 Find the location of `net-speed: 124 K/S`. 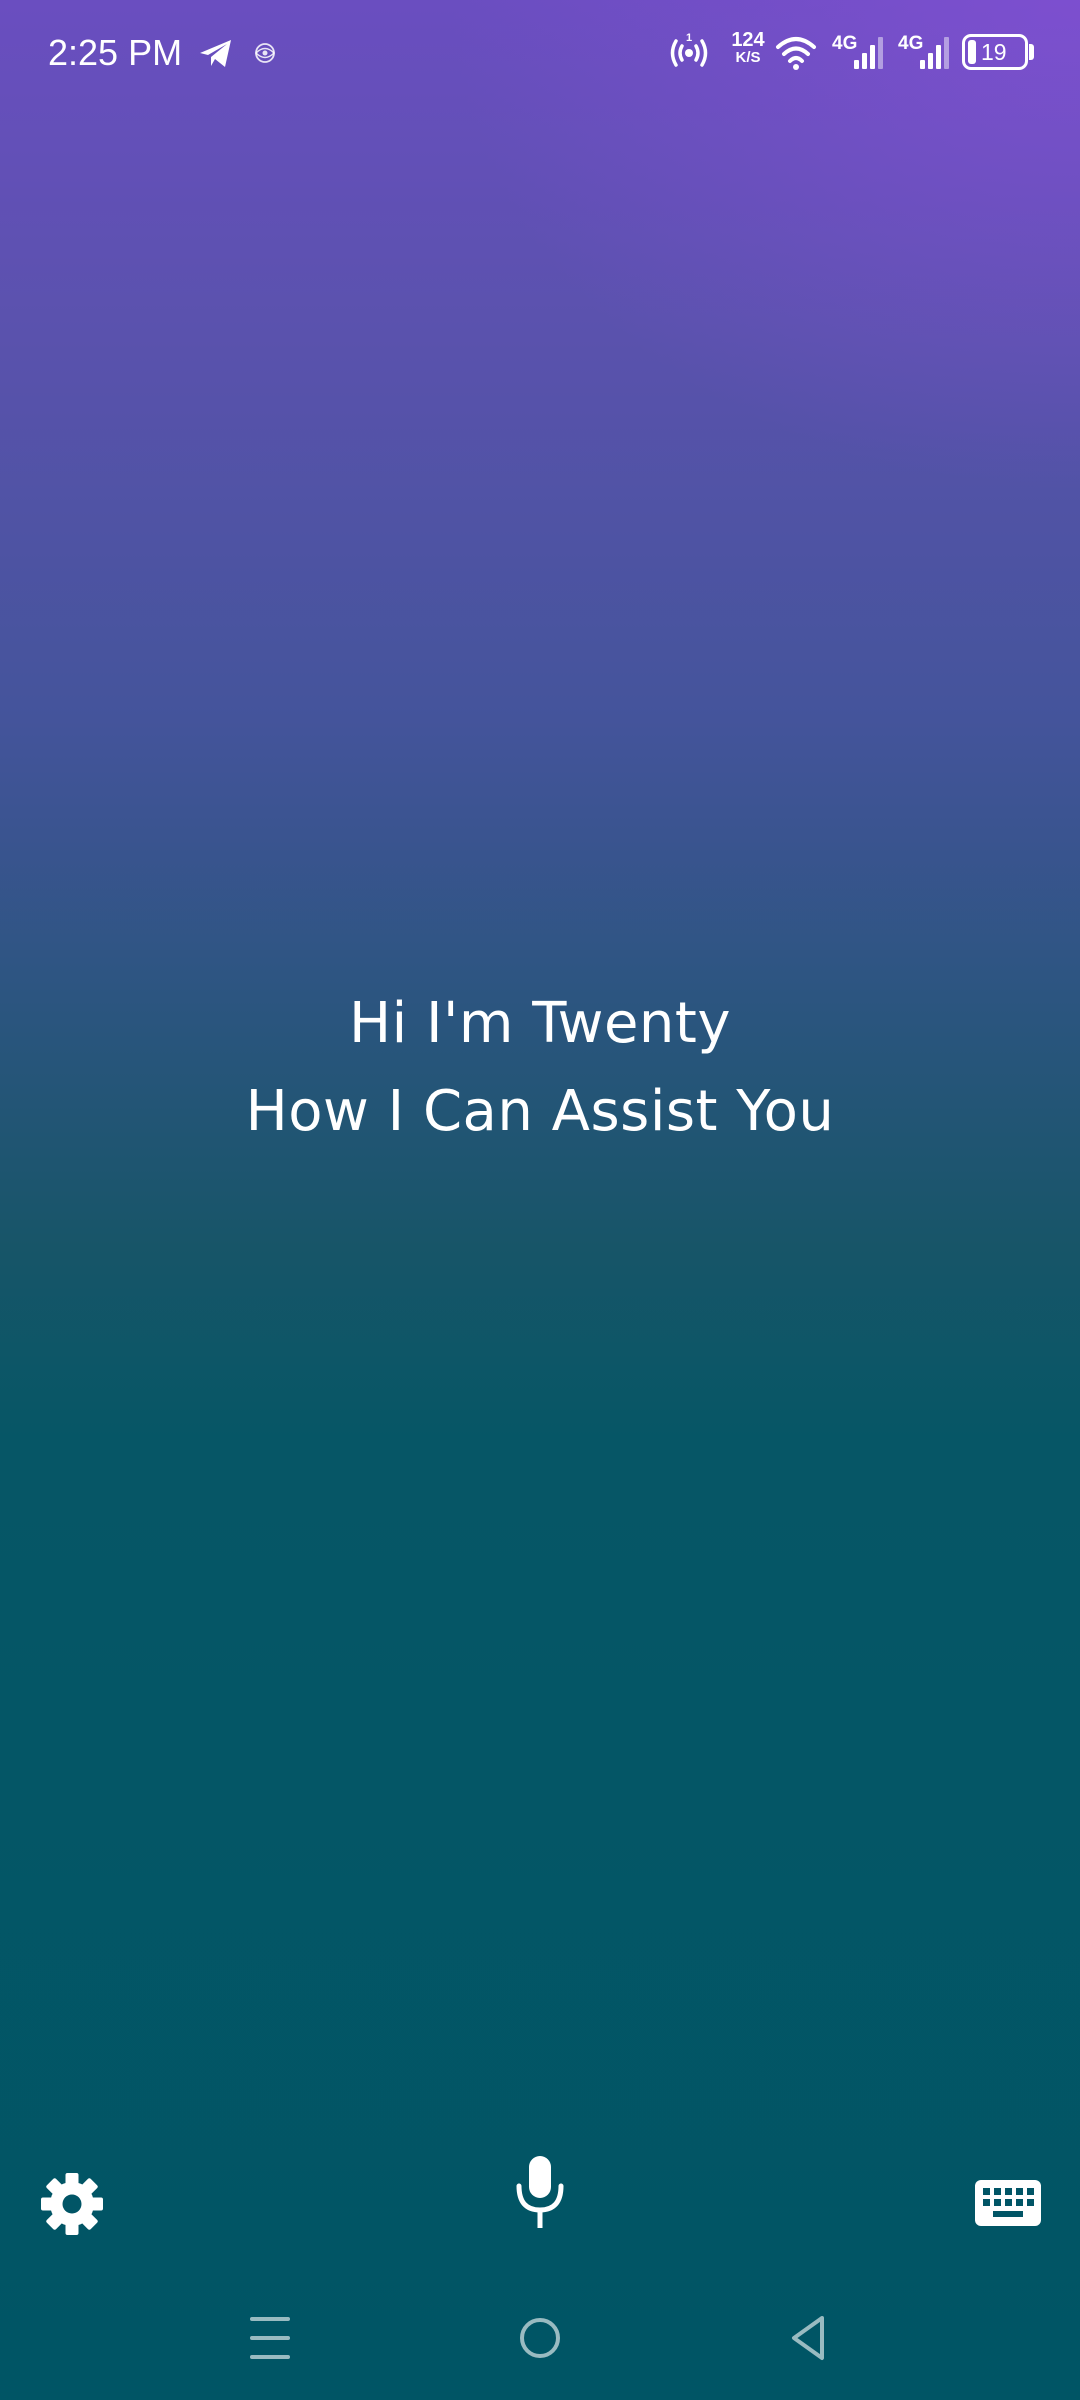

net-speed: 124 K/S is located at coordinates (748, 48).